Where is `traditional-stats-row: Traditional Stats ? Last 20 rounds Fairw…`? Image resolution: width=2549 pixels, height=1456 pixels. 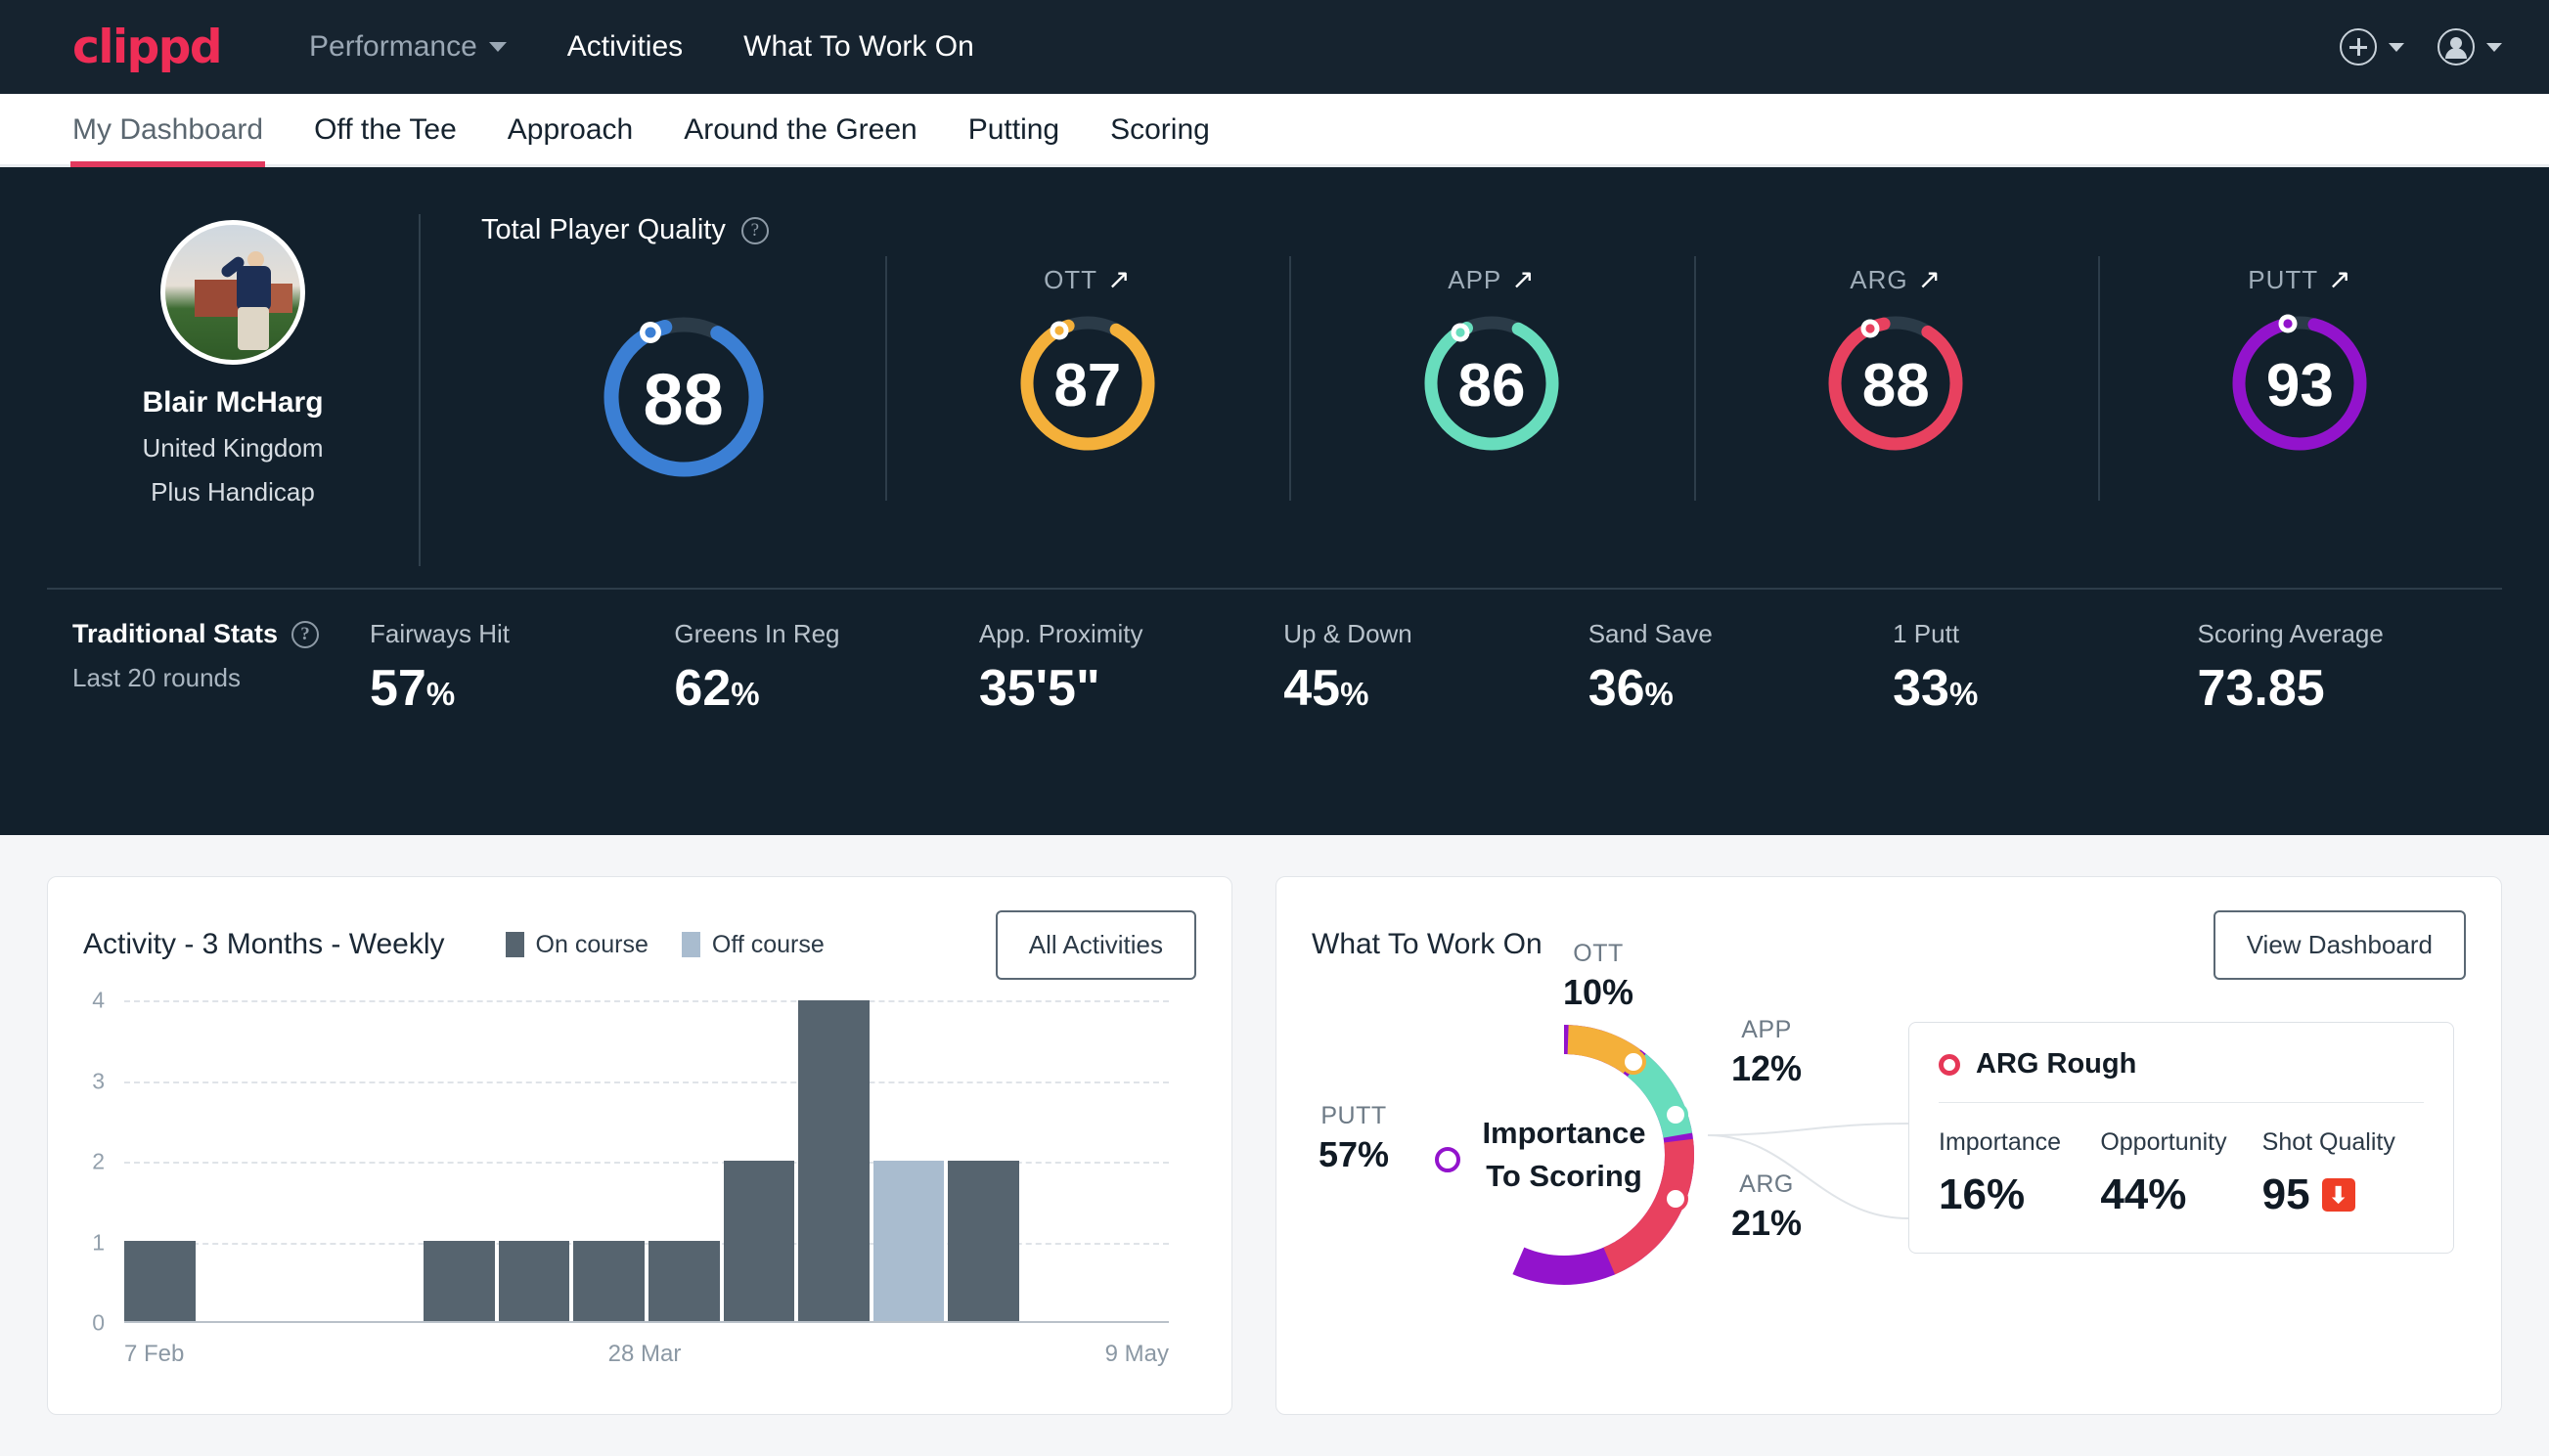 traditional-stats-row: Traditional Stats ? Last 20 rounds Fairw… is located at coordinates (1274, 654).